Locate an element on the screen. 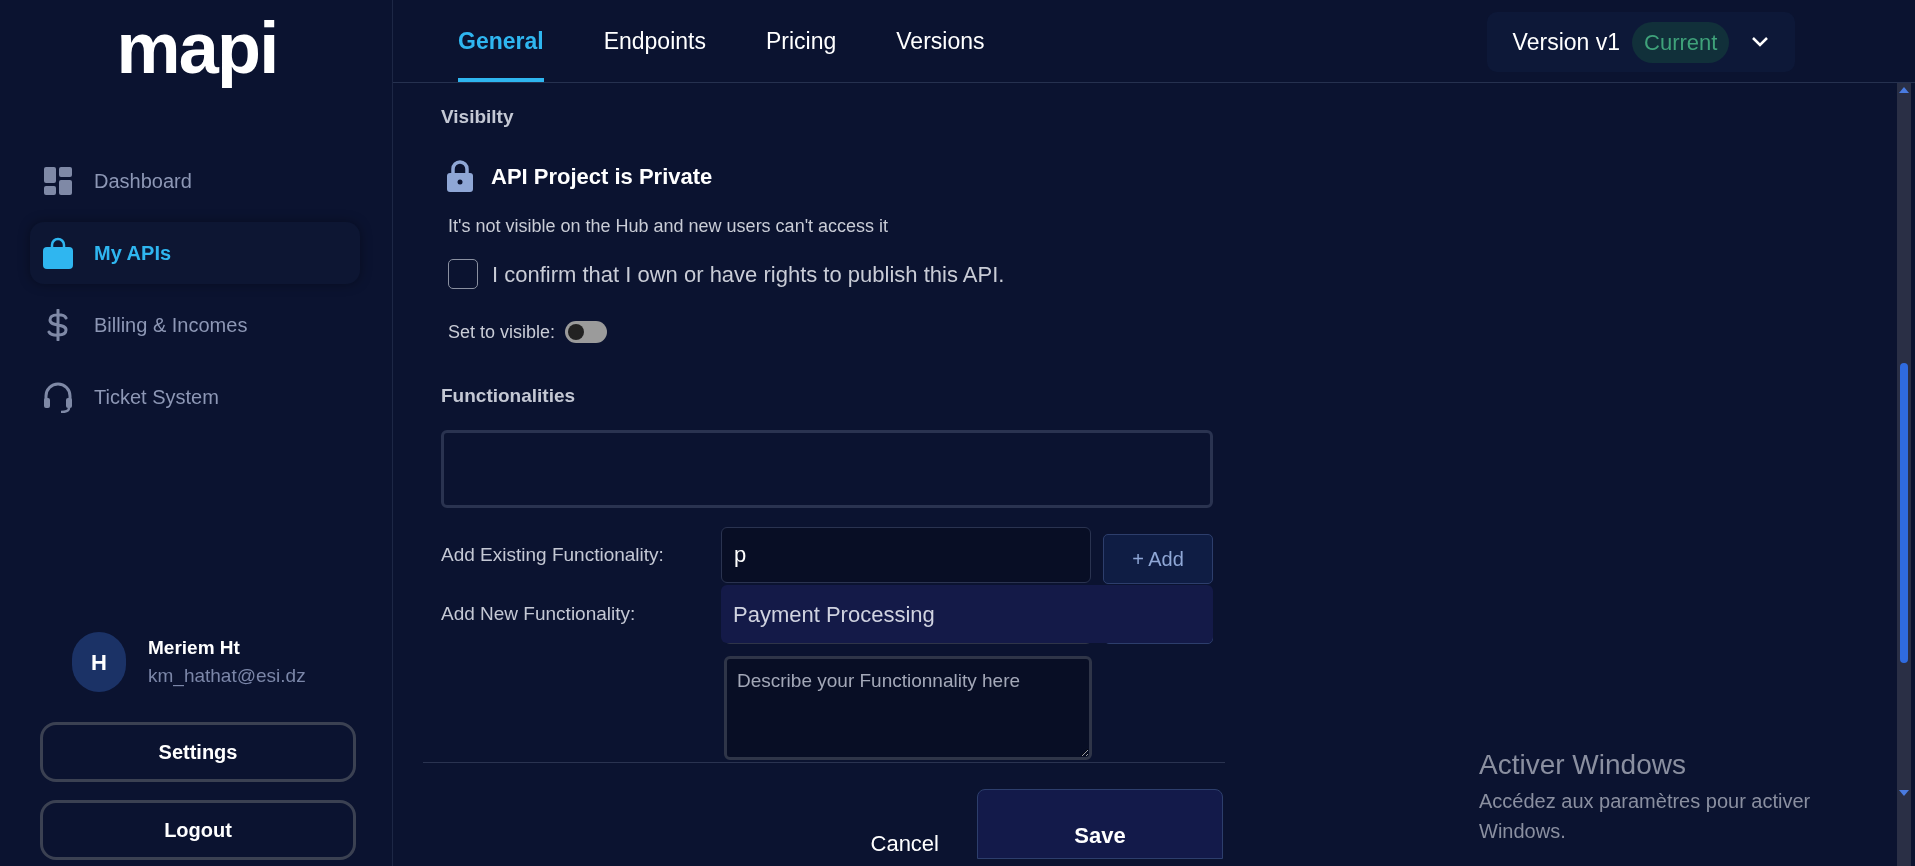  headset-icon is located at coordinates (58, 397).